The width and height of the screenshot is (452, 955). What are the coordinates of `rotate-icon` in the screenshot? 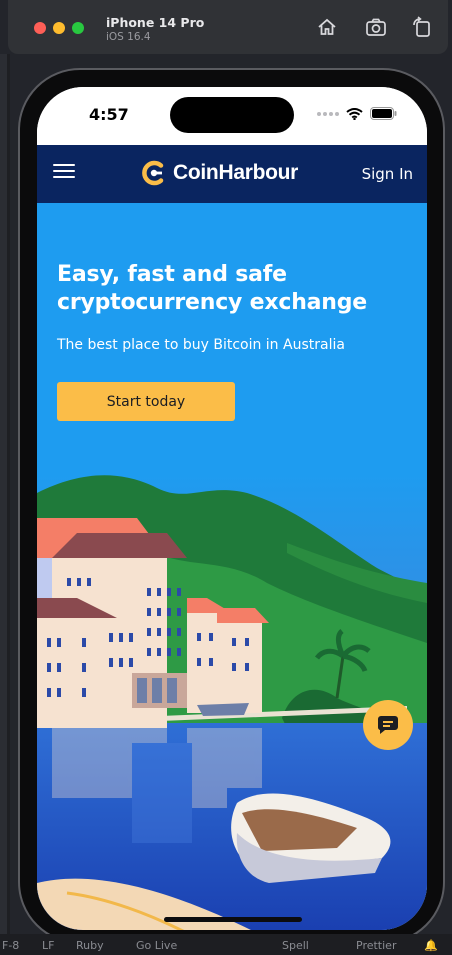 It's located at (421, 26).